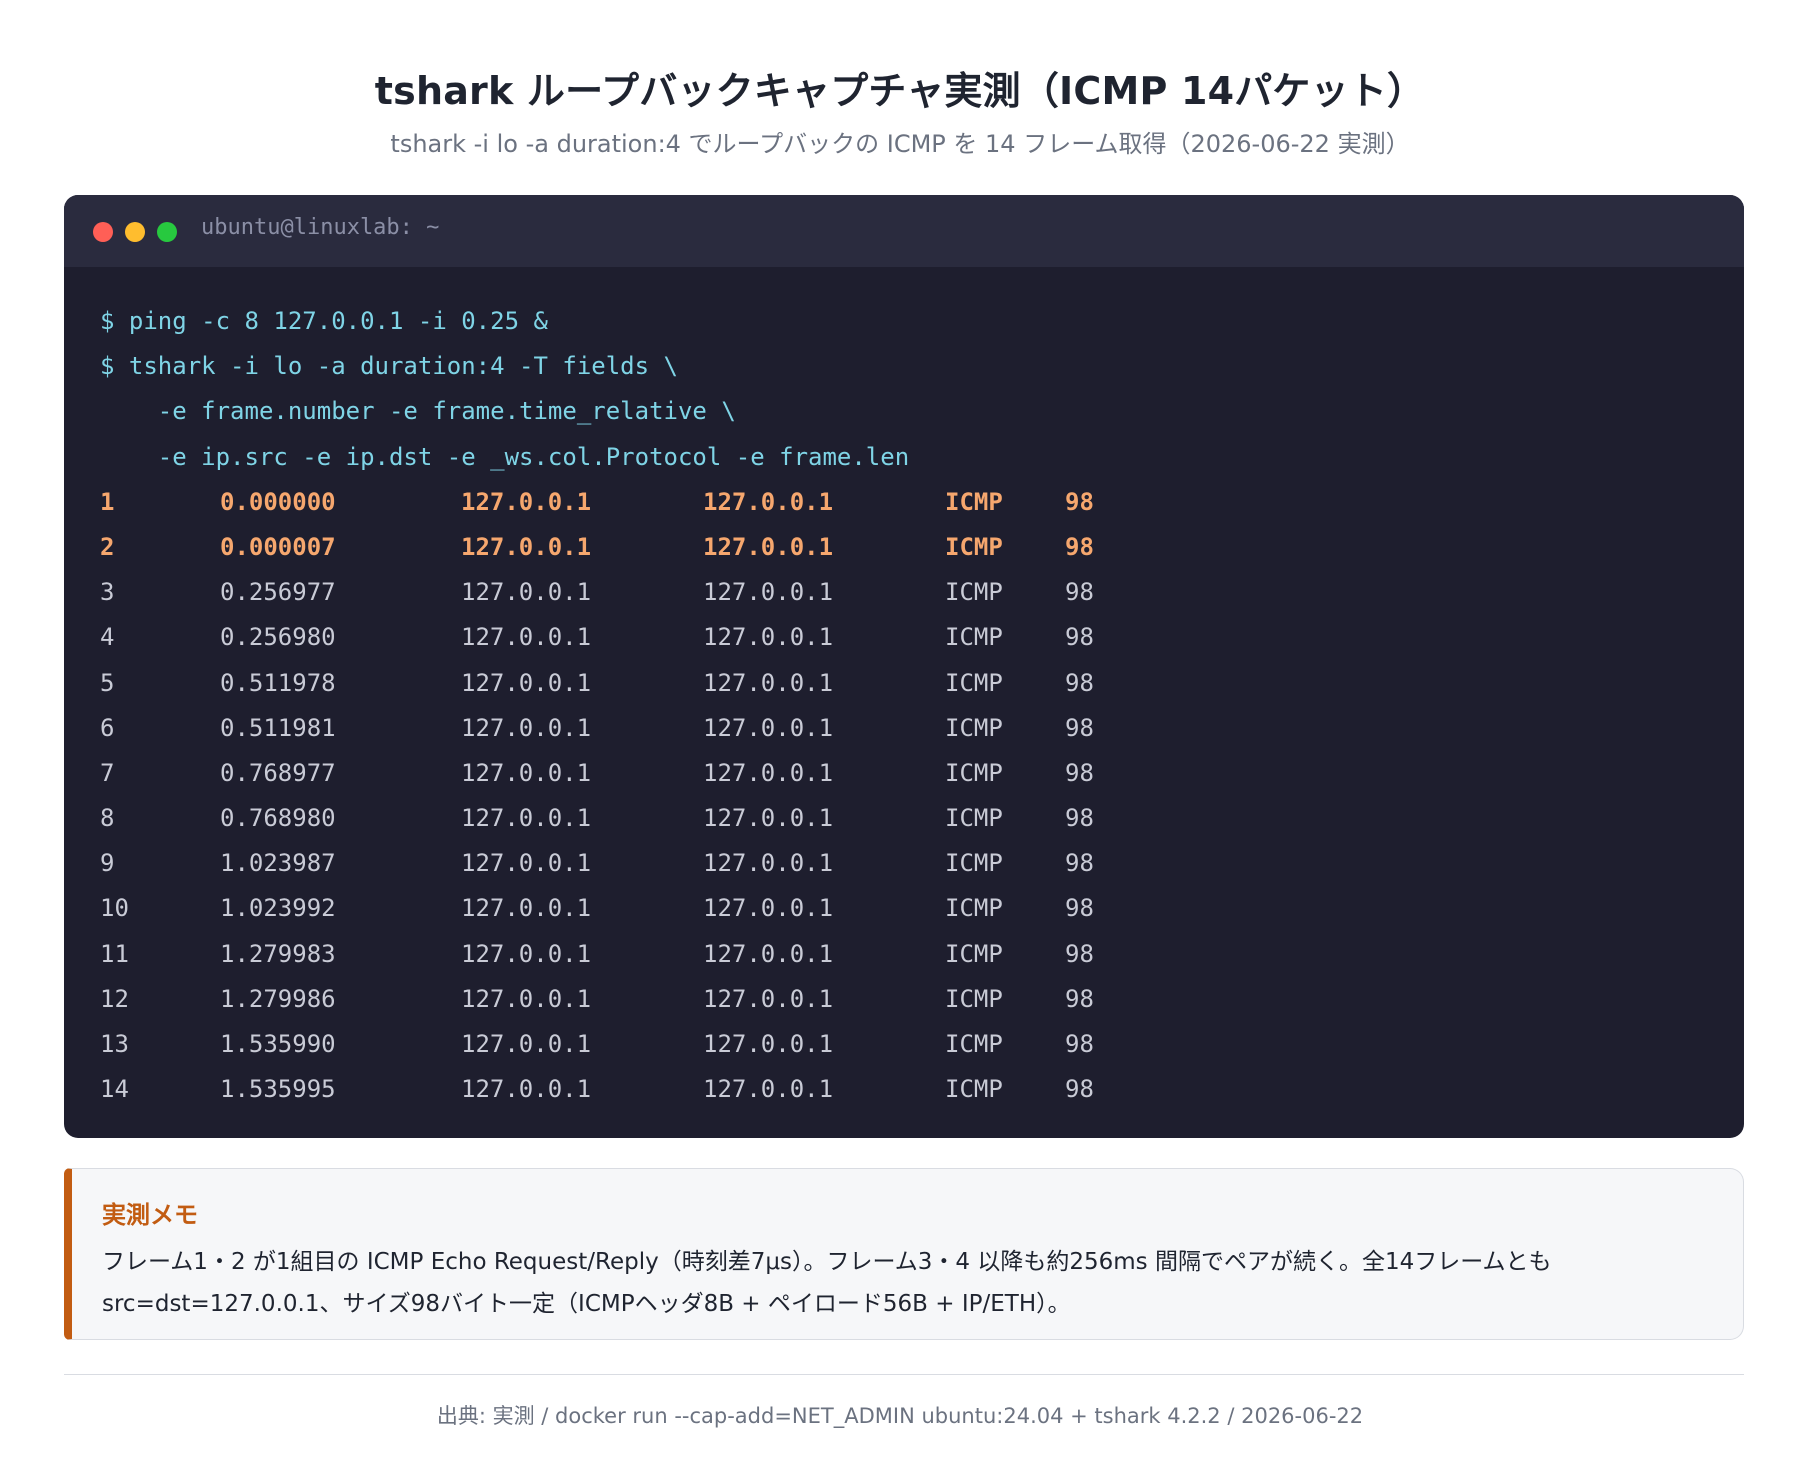 The height and width of the screenshot is (1462, 1800). What do you see at coordinates (597, 592) in the screenshot?
I see `capture-row: 3 0.256977 127.0.0.1 127.0.0.1 ICMP 98` at bounding box center [597, 592].